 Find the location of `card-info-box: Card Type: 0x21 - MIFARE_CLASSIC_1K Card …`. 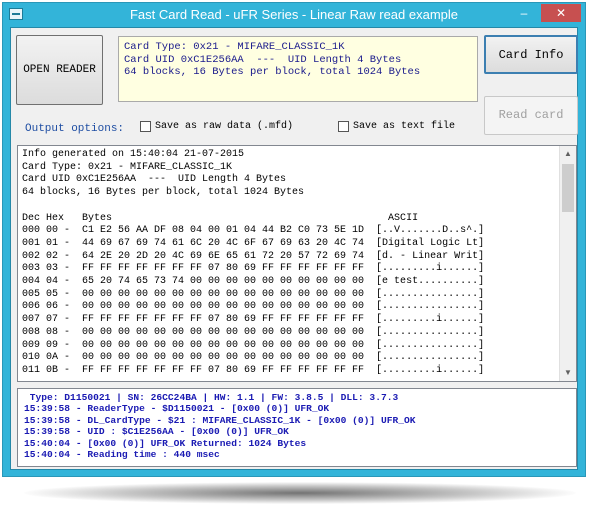

card-info-box: Card Type: 0x21 - MIFARE_CLASSIC_1K Card … is located at coordinates (298, 69).